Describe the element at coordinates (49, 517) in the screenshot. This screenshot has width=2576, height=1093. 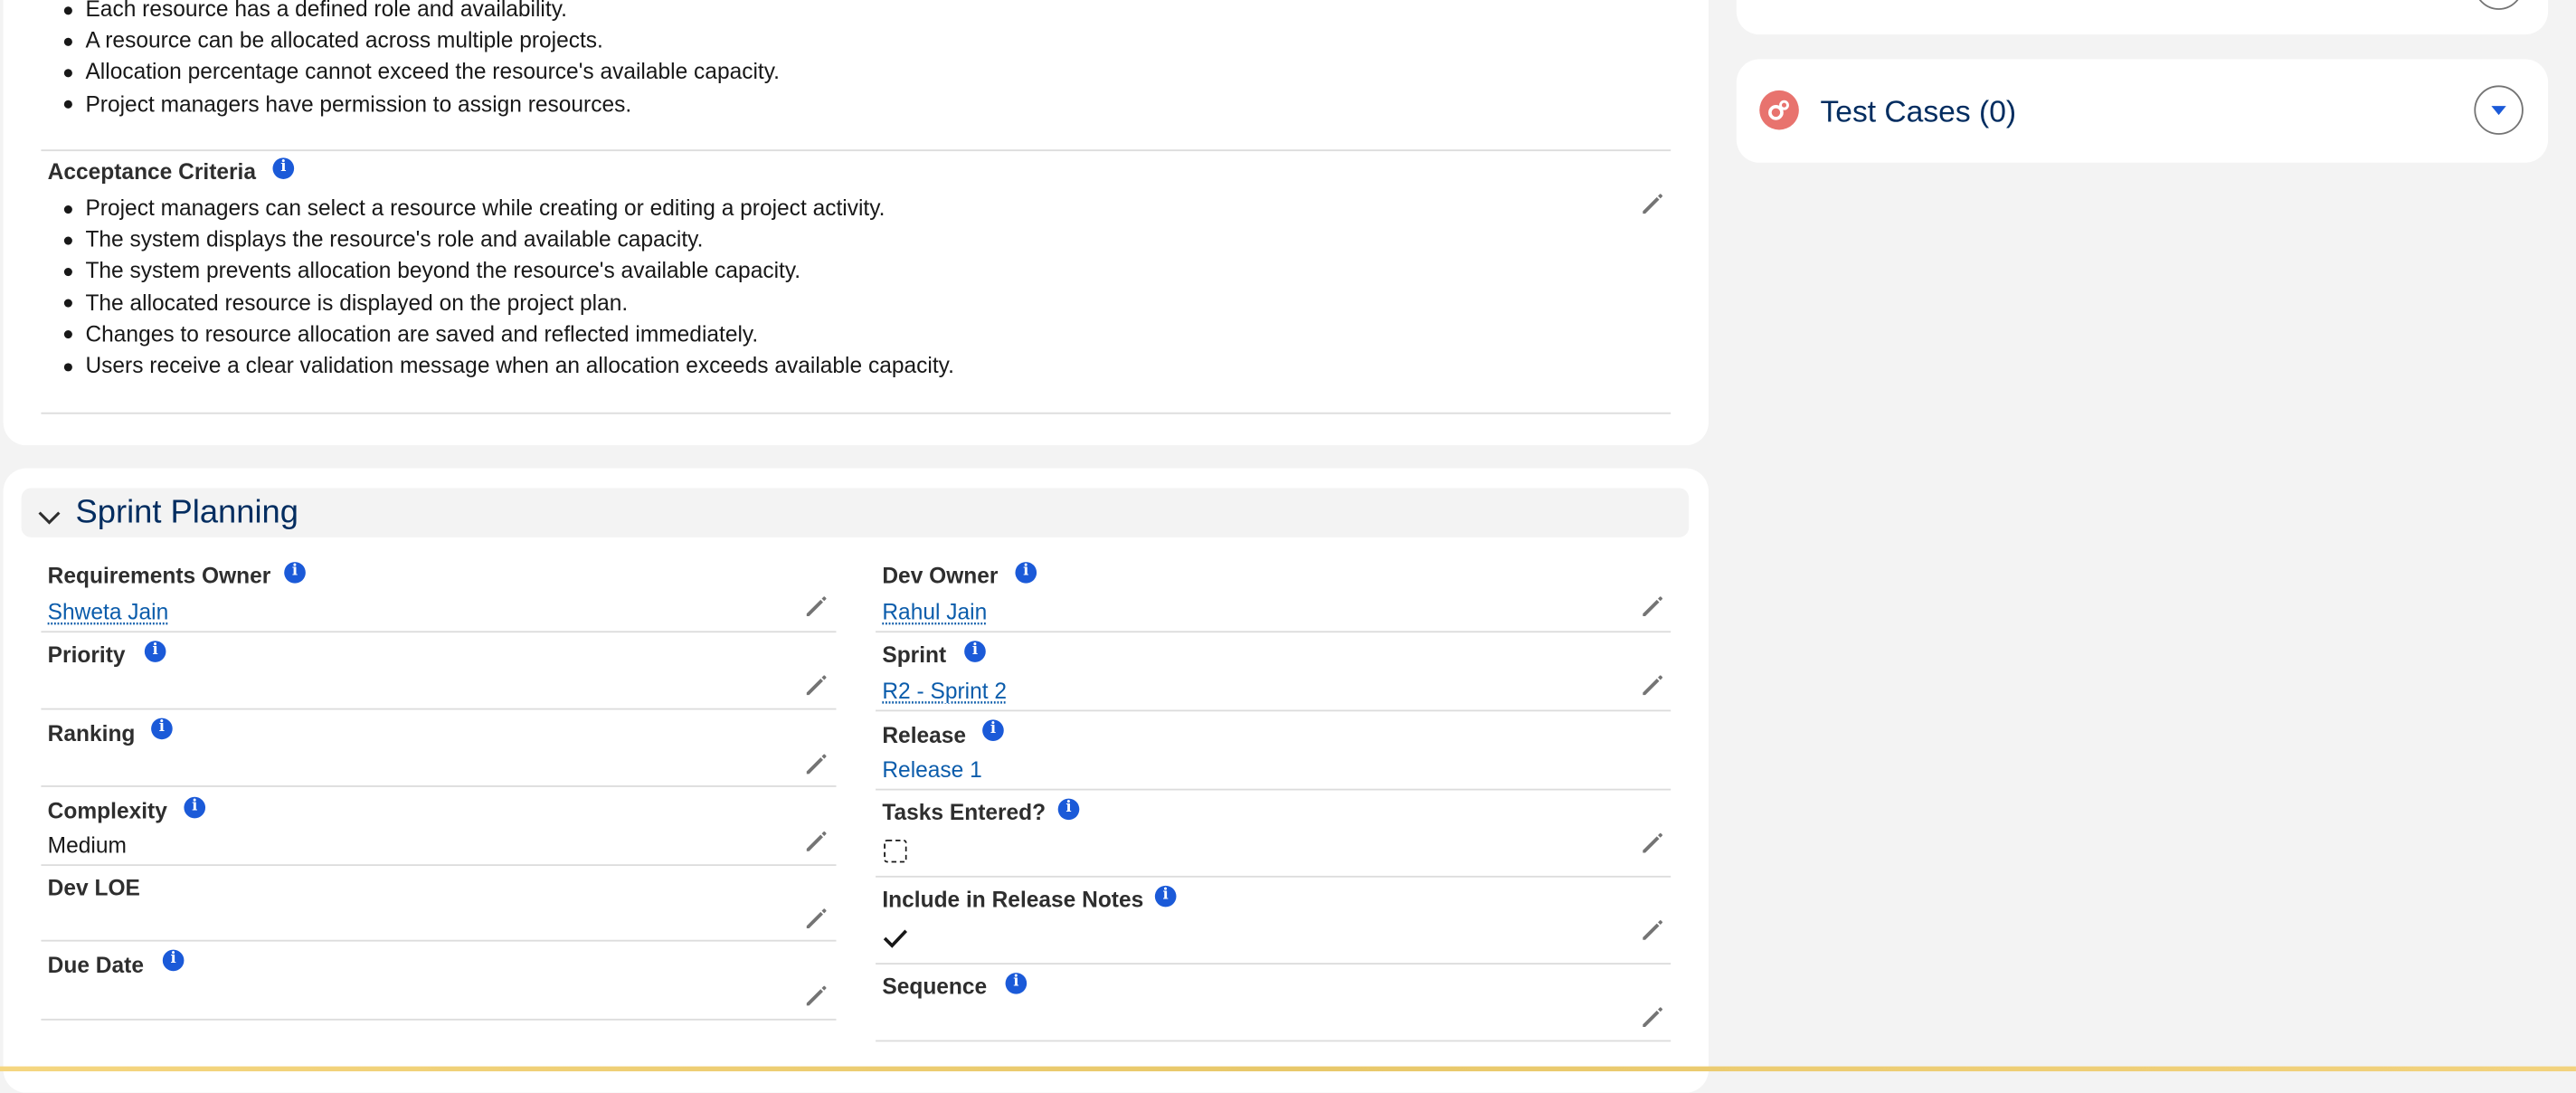
I see `chevron-down-icon` at that location.